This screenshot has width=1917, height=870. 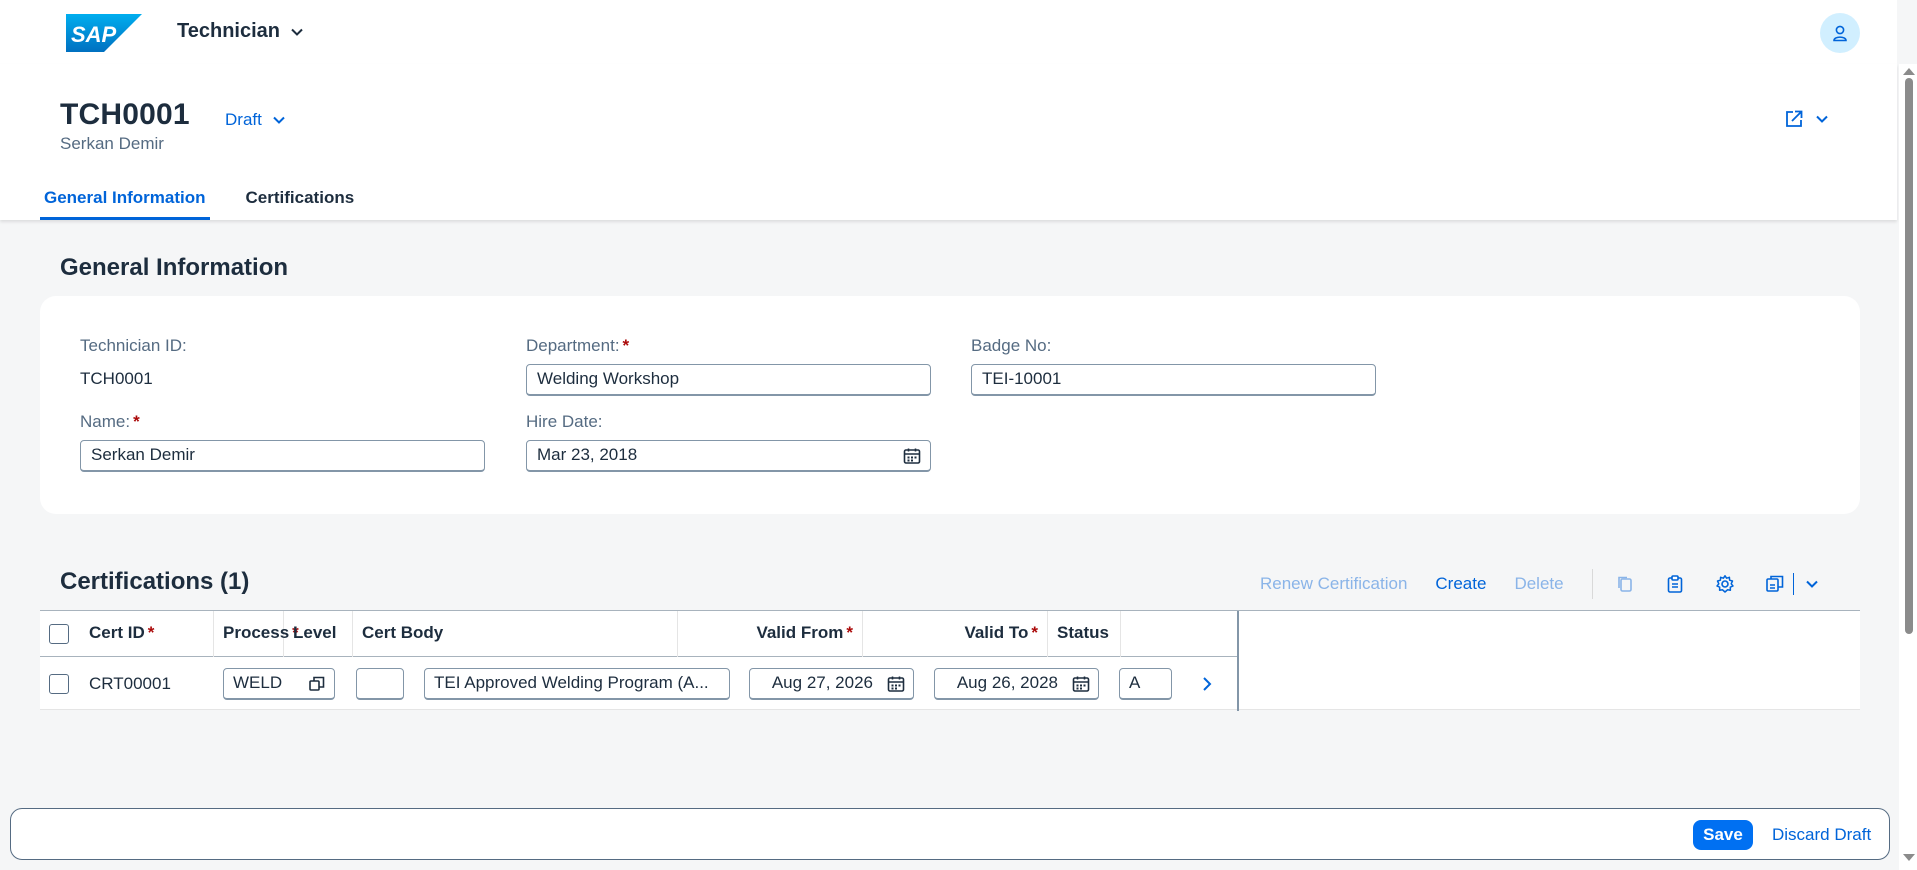 I want to click on delete-button: Delete, so click(x=1538, y=584).